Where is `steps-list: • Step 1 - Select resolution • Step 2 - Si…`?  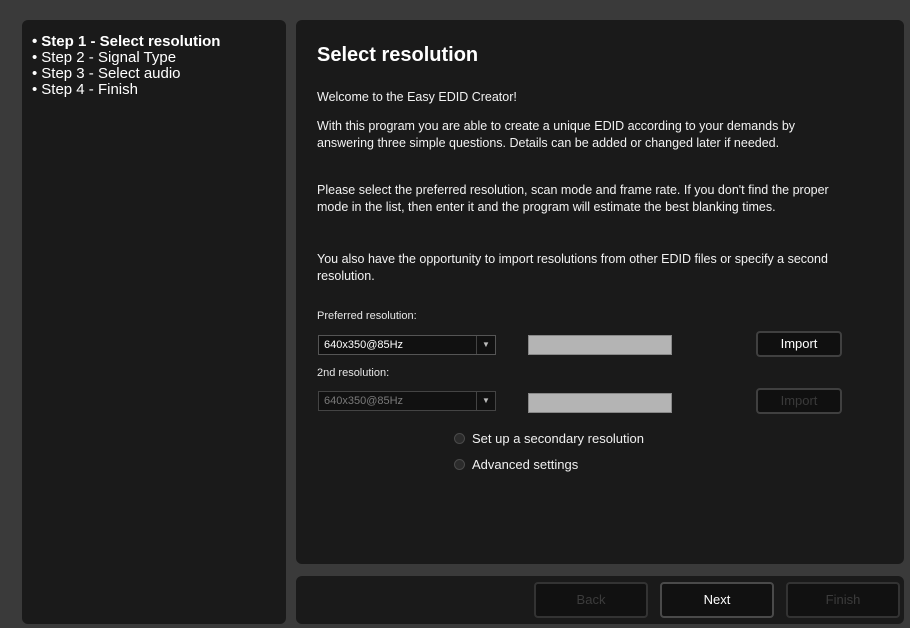
steps-list: • Step 1 - Select resolution • Step 2 - Si… is located at coordinates (154, 59).